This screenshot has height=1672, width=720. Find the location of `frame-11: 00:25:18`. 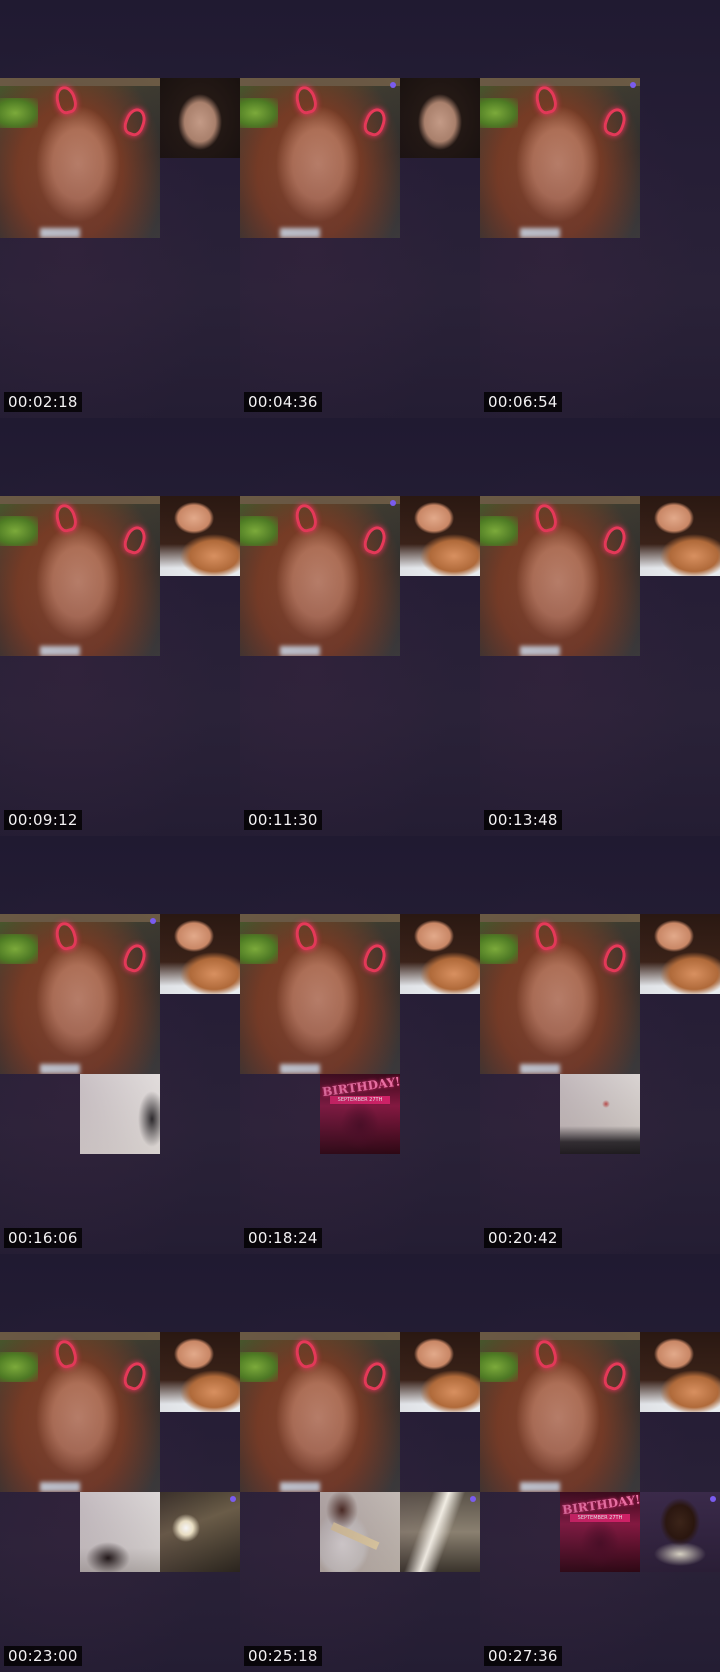

frame-11: 00:25:18 is located at coordinates (360, 1463).